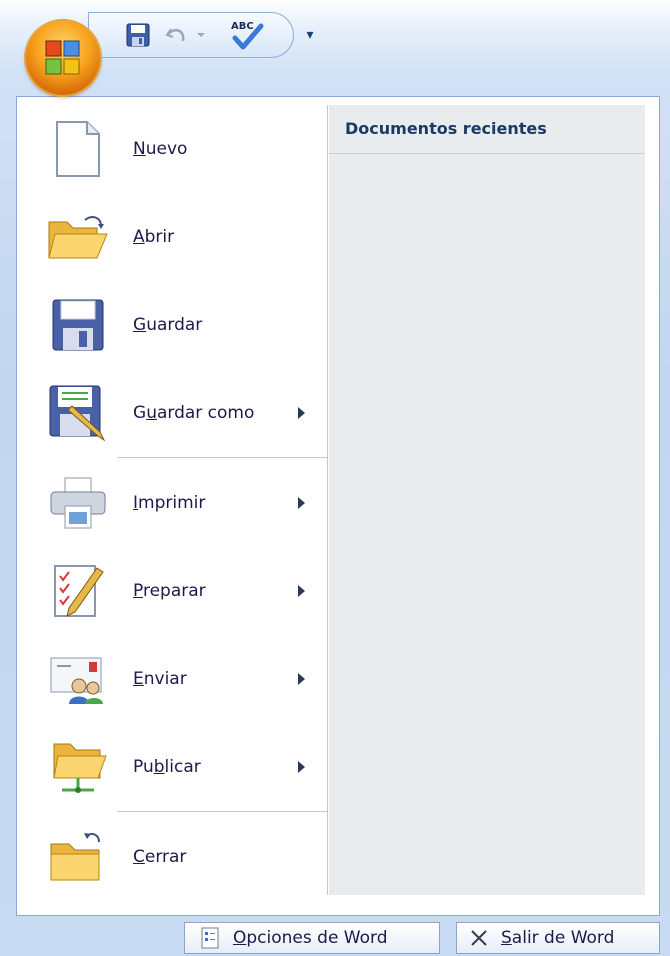 This screenshot has width=670, height=956. Describe the element at coordinates (160, 679) in the screenshot. I see `menu-item-label: Enviar` at that location.